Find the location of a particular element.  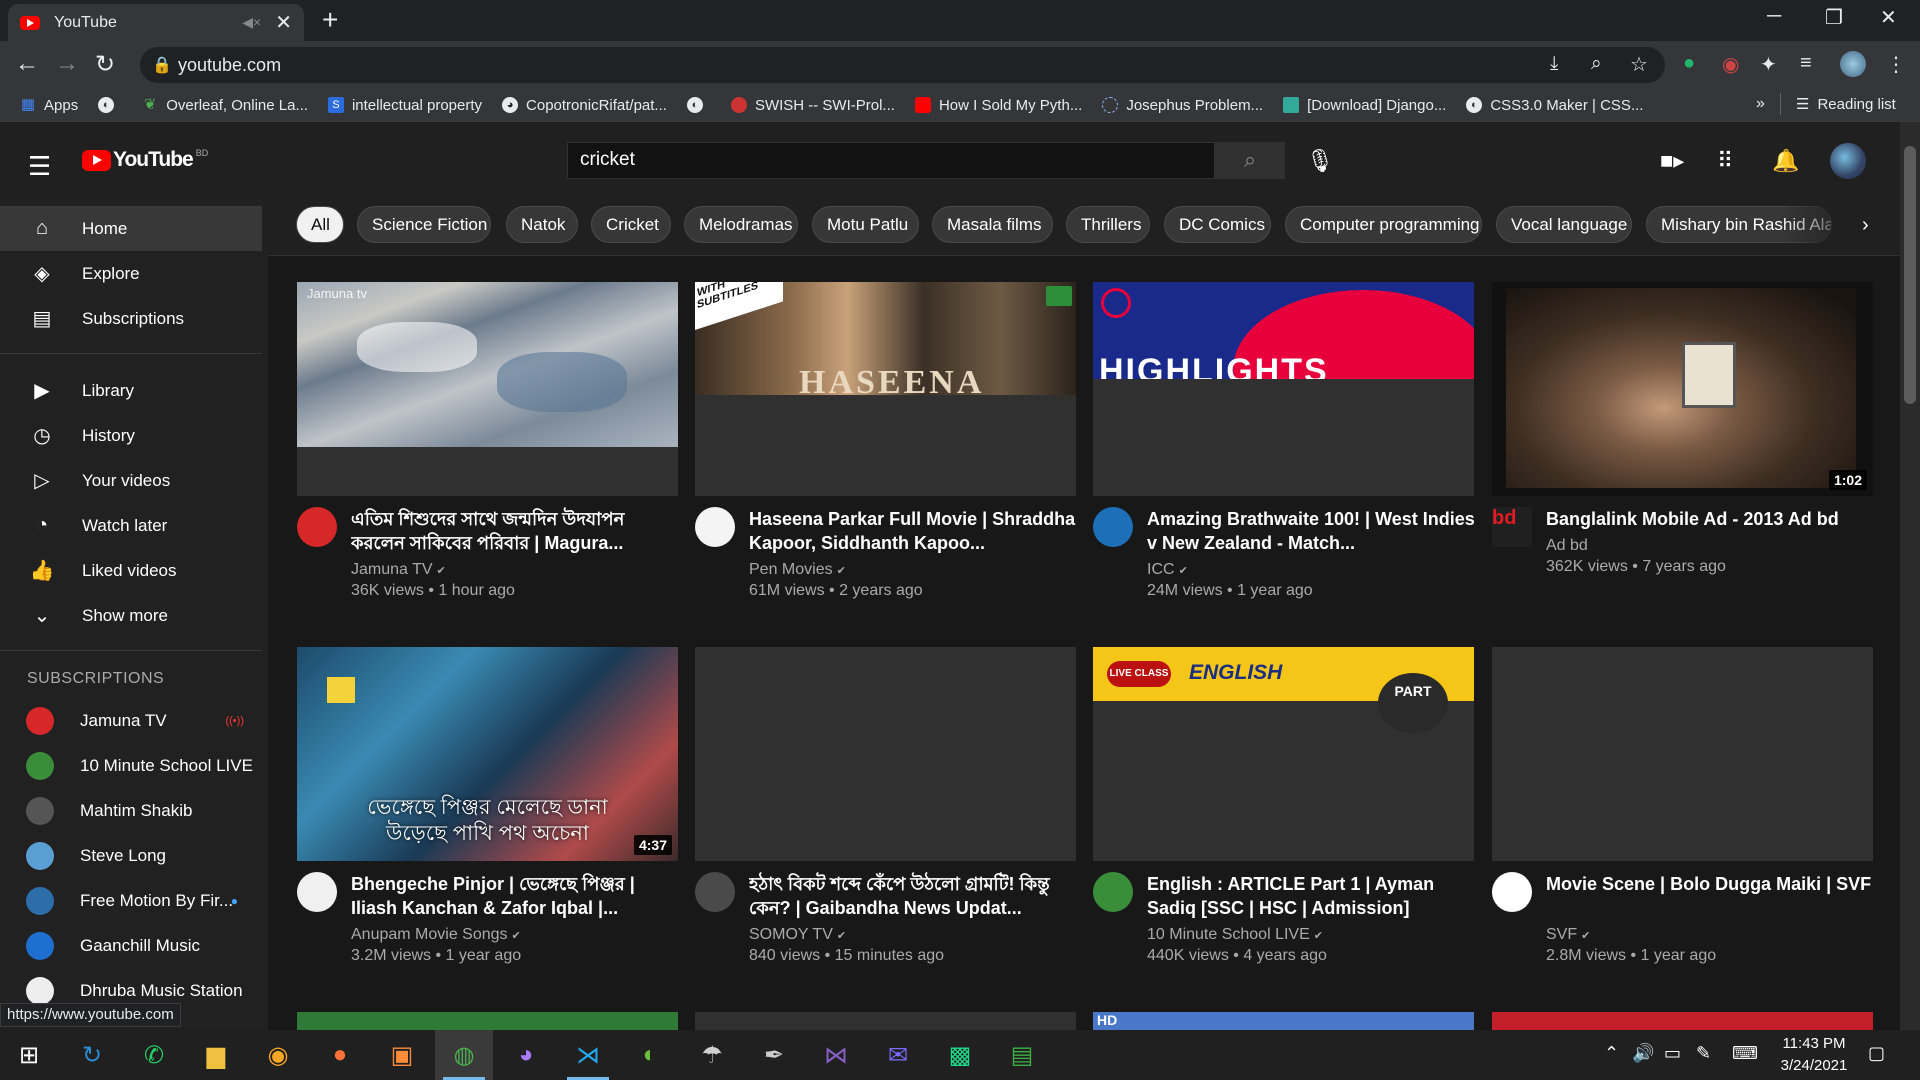

bookmark-intellectual-property: Sintellectual property is located at coordinates (404, 105).